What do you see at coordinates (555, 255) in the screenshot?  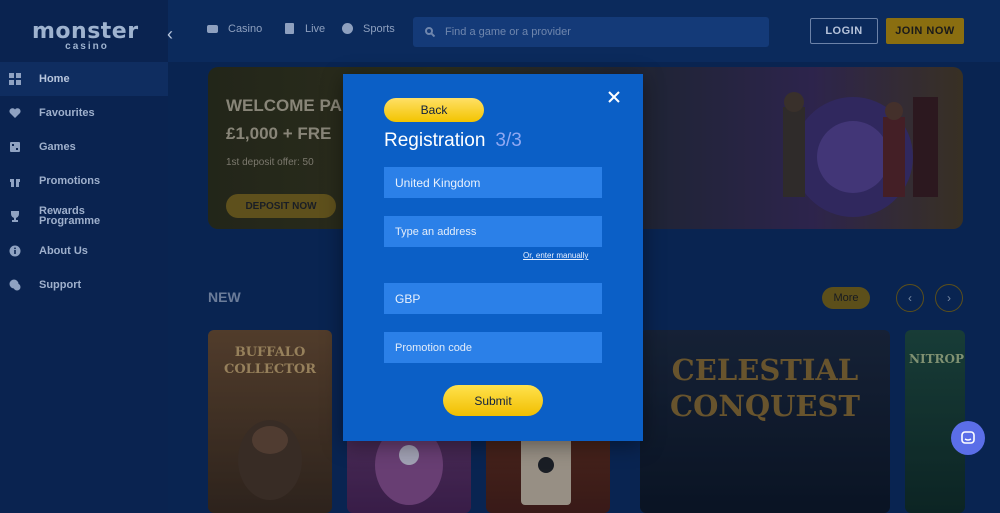 I see `enter-manually-link: Or, enter manually` at bounding box center [555, 255].